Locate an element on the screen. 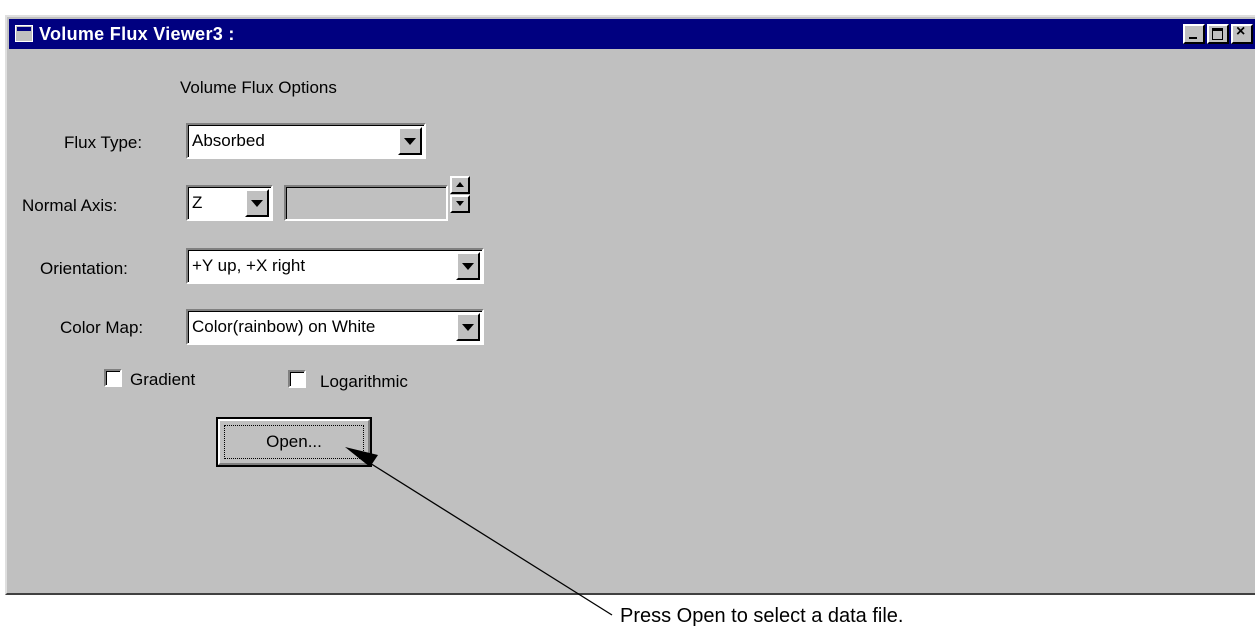  callout-arrow is located at coordinates (479, 531).